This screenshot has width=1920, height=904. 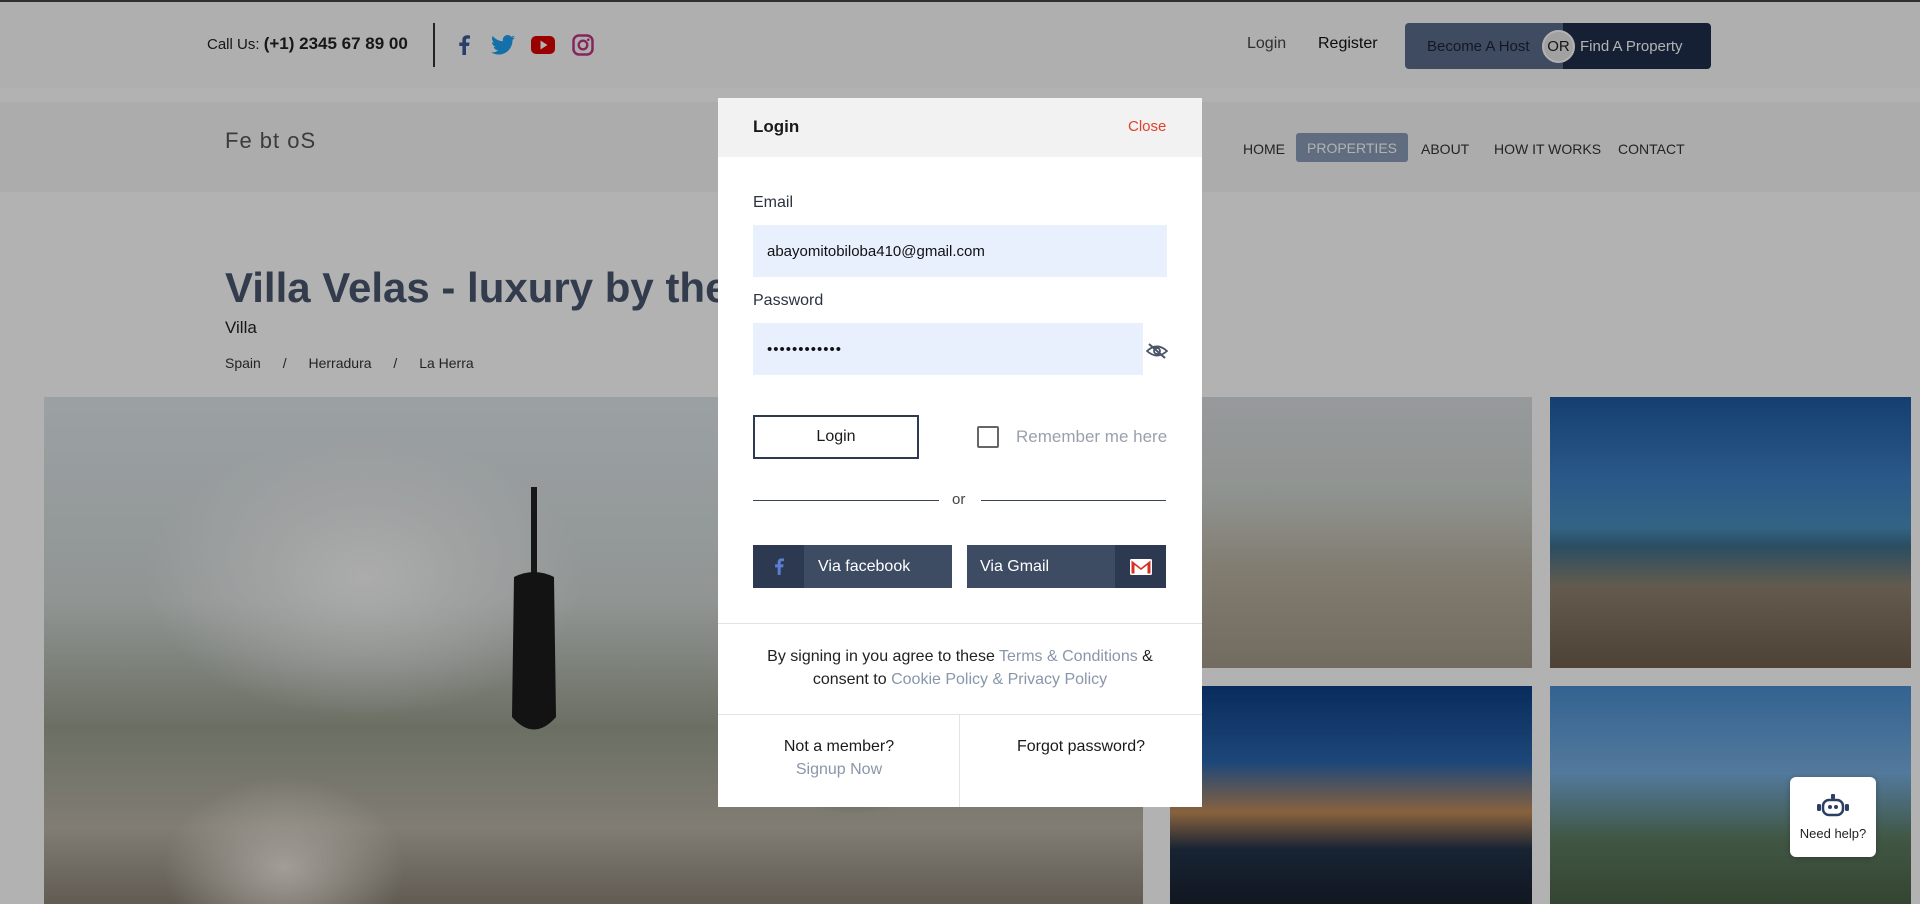 I want to click on signup-link: Signup Now, so click(x=839, y=770).